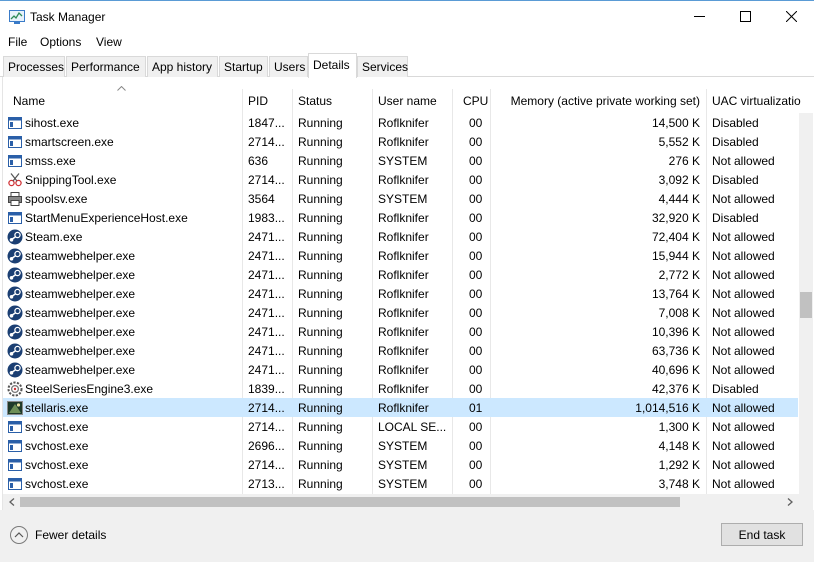 The image size is (814, 562). I want to click on tab-startup: Startup, so click(243, 66).